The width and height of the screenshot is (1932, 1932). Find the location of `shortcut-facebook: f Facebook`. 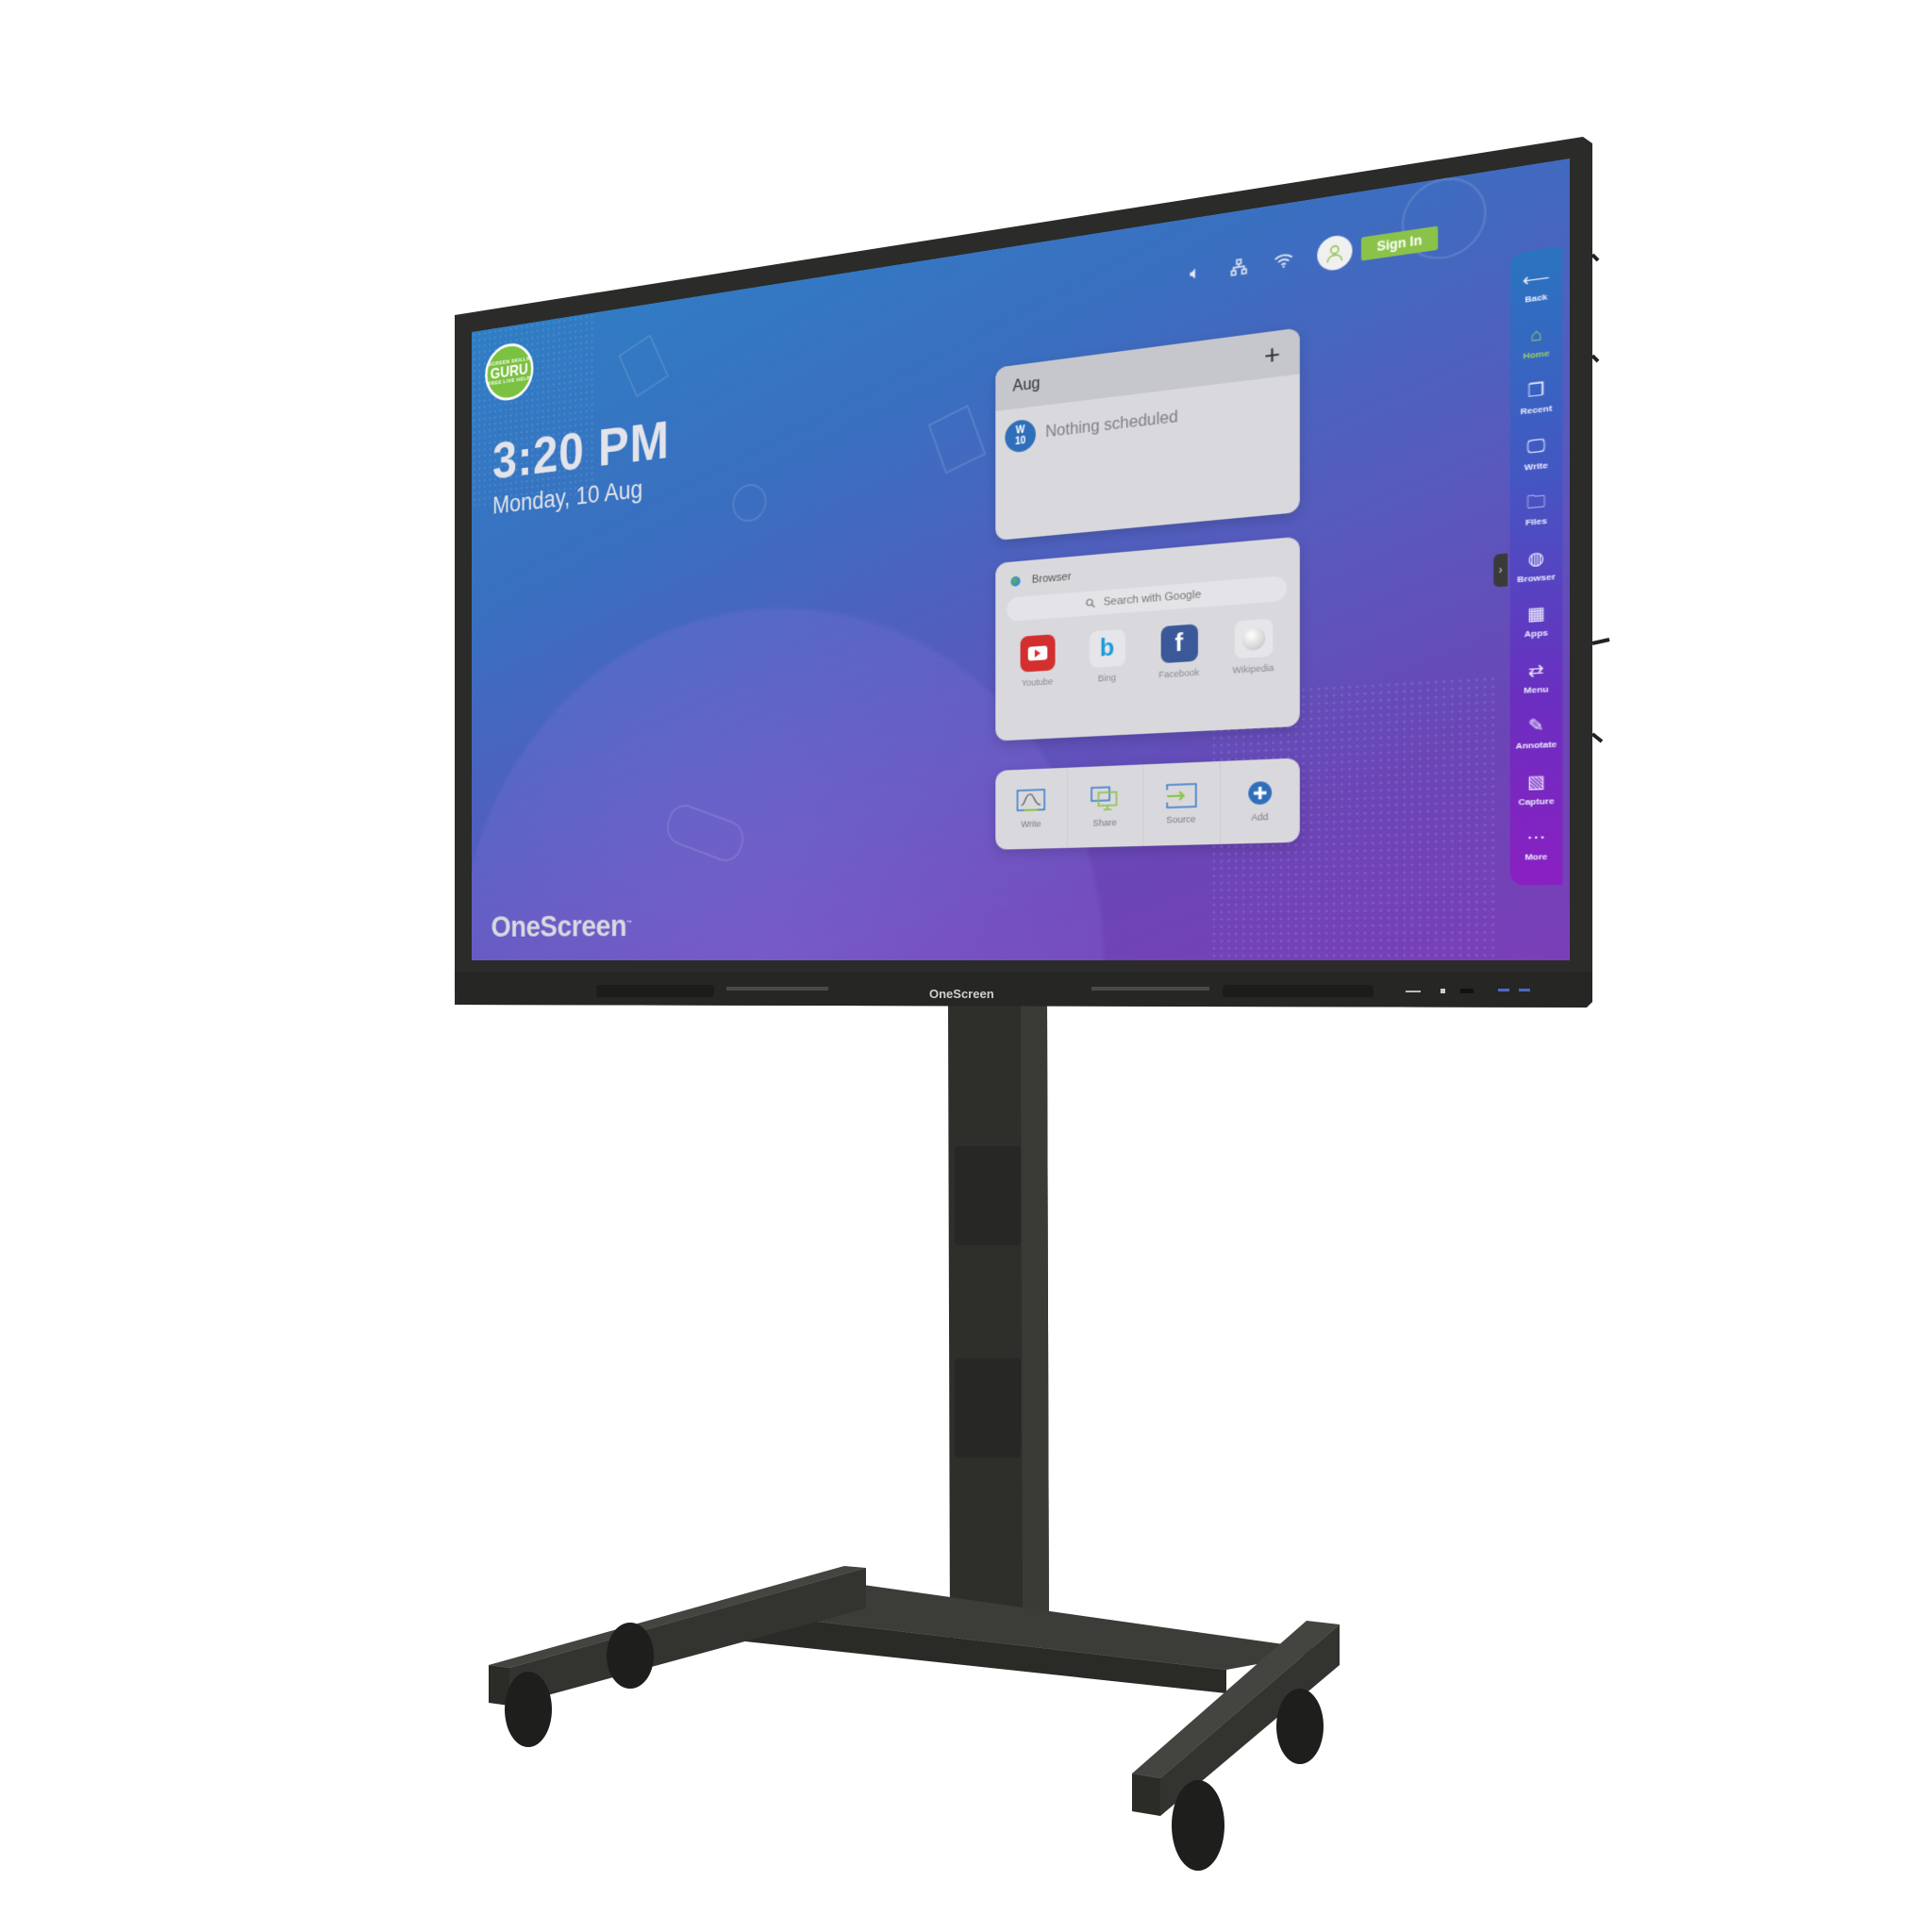

shortcut-facebook: f Facebook is located at coordinates (1179, 652).